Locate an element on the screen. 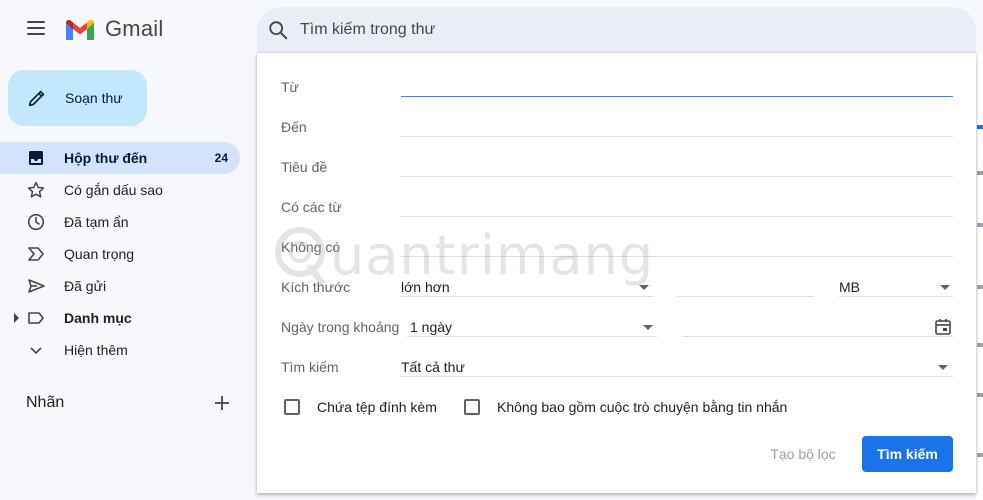 The height and width of the screenshot is (500, 983). sidebar-item-inbox: Hộp thư đến 24 is located at coordinates (120, 158).